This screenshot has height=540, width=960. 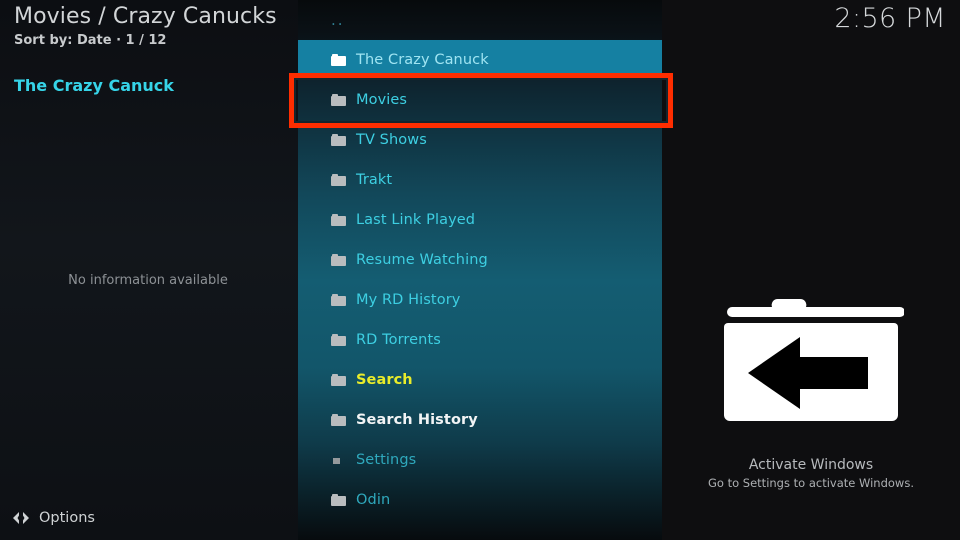 What do you see at coordinates (811, 483) in the screenshot?
I see `watermark-subtitle: Go to Settings to activate Windows.` at bounding box center [811, 483].